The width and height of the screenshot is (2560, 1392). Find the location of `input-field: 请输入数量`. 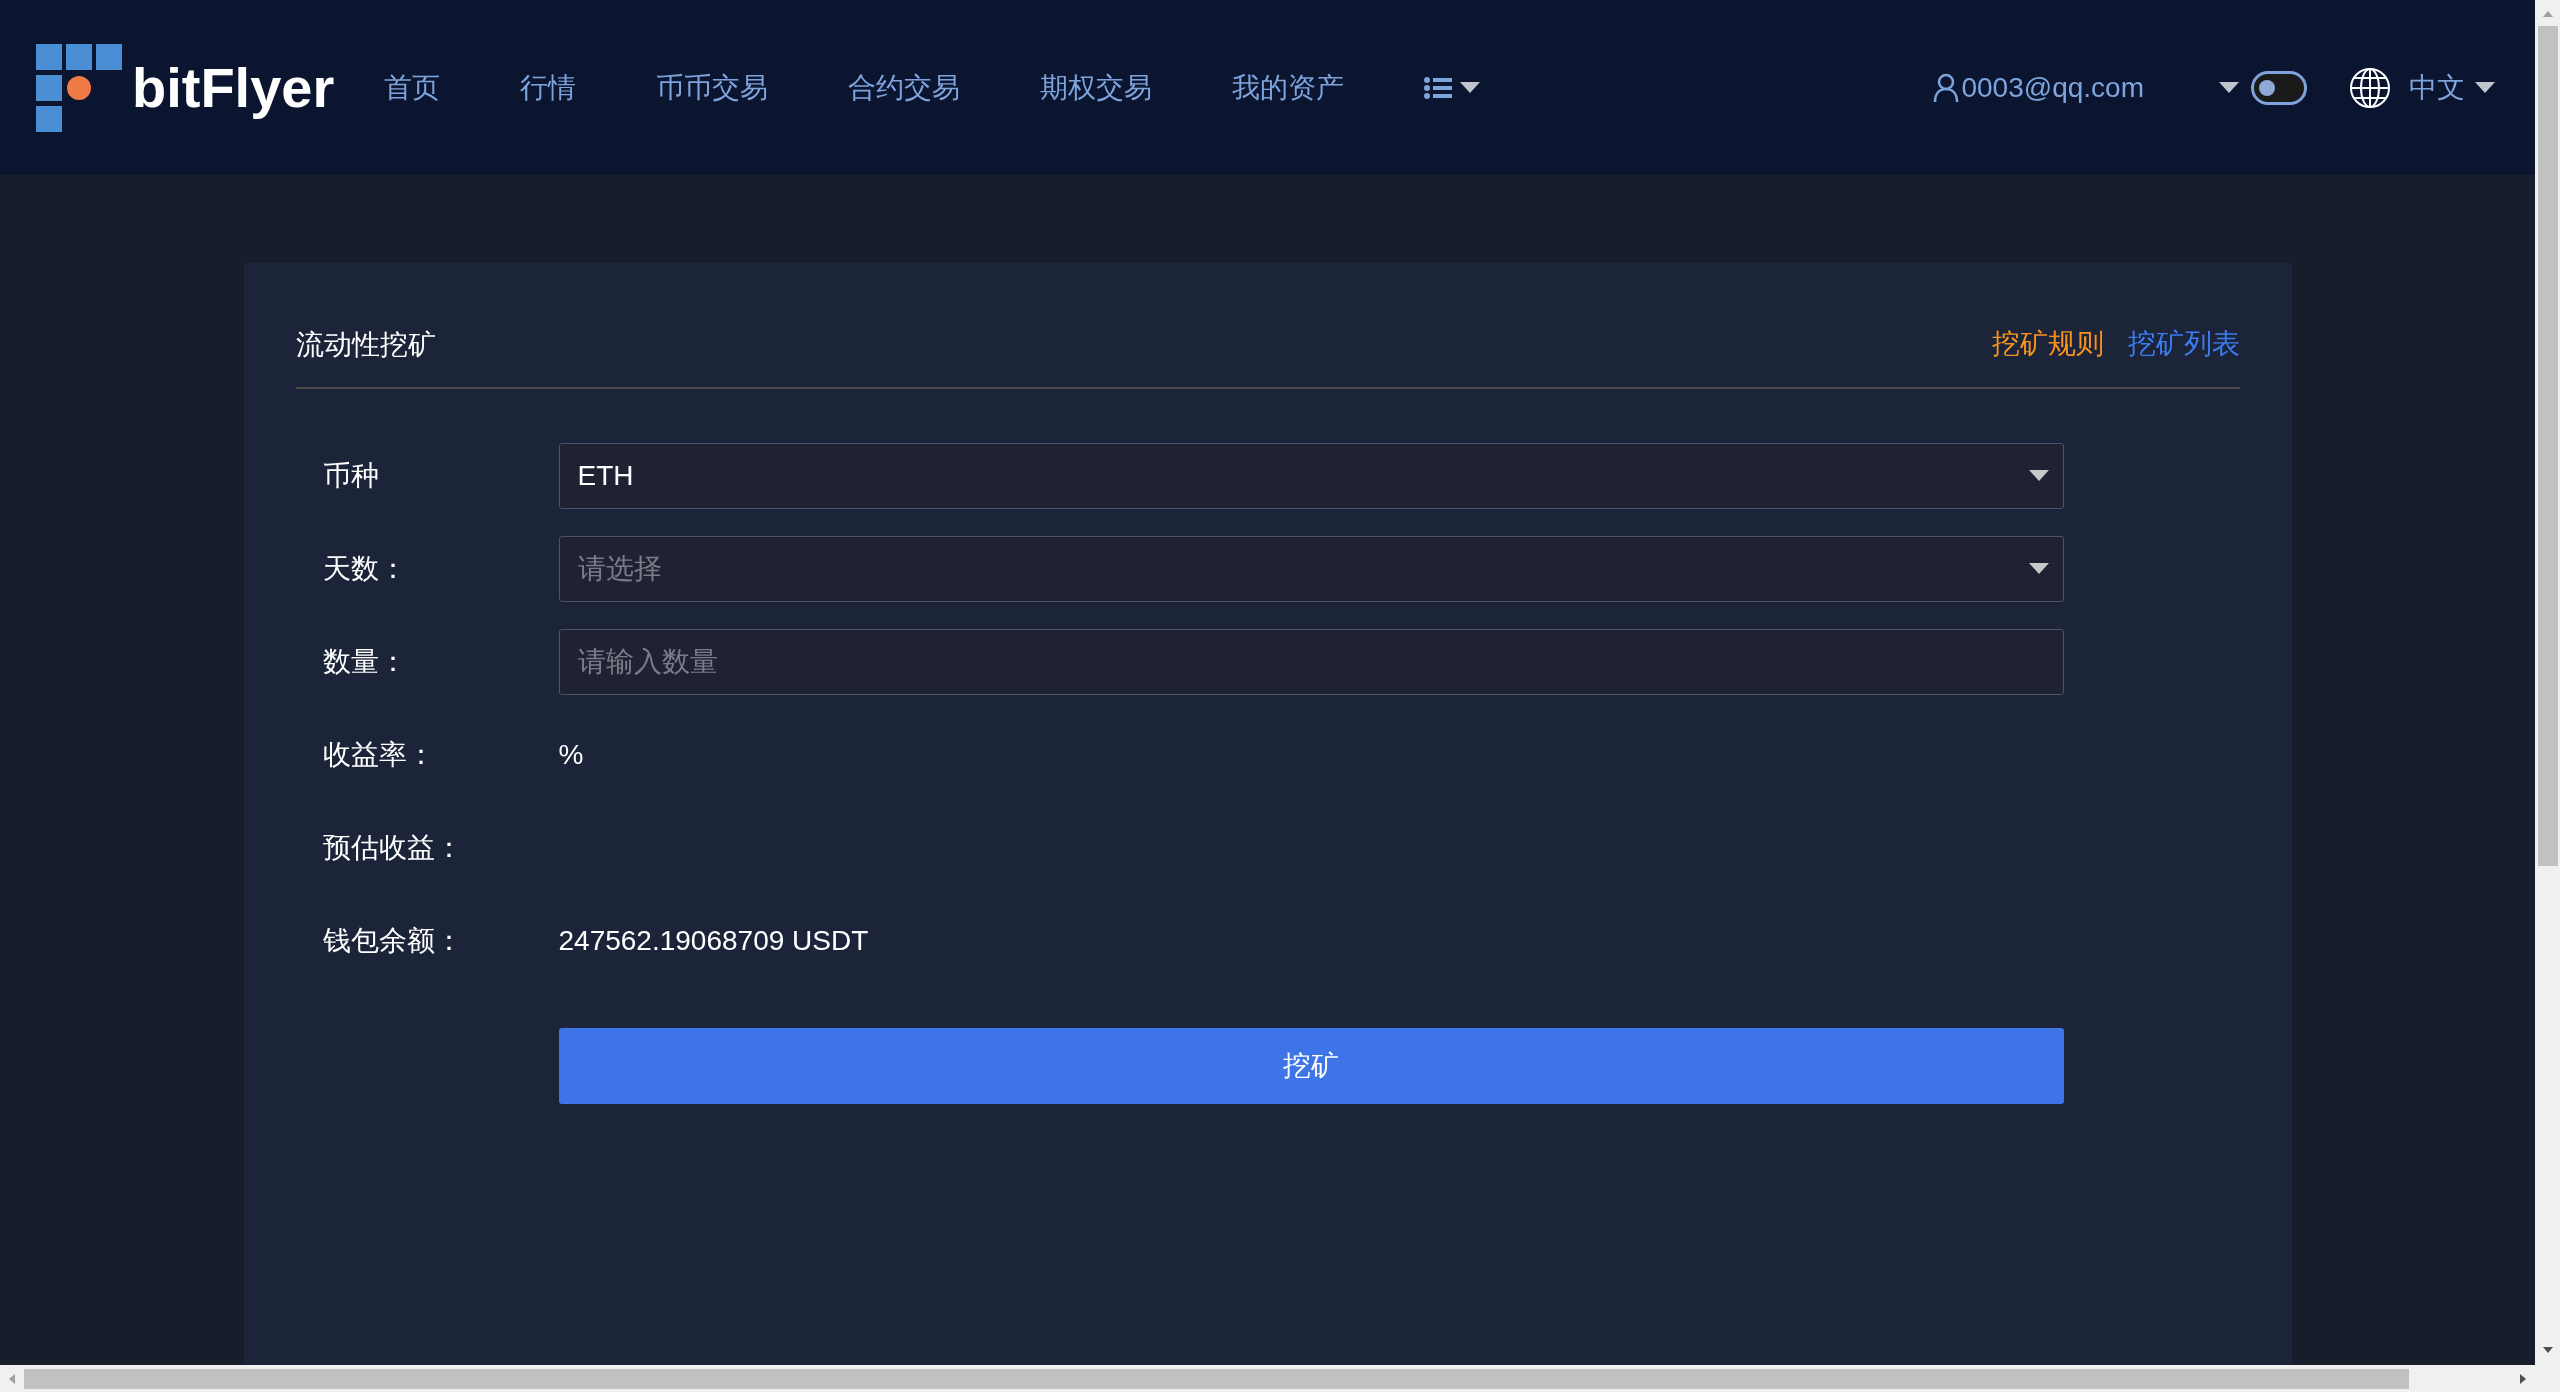

input-field: 请输入数量 is located at coordinates (1311, 662).